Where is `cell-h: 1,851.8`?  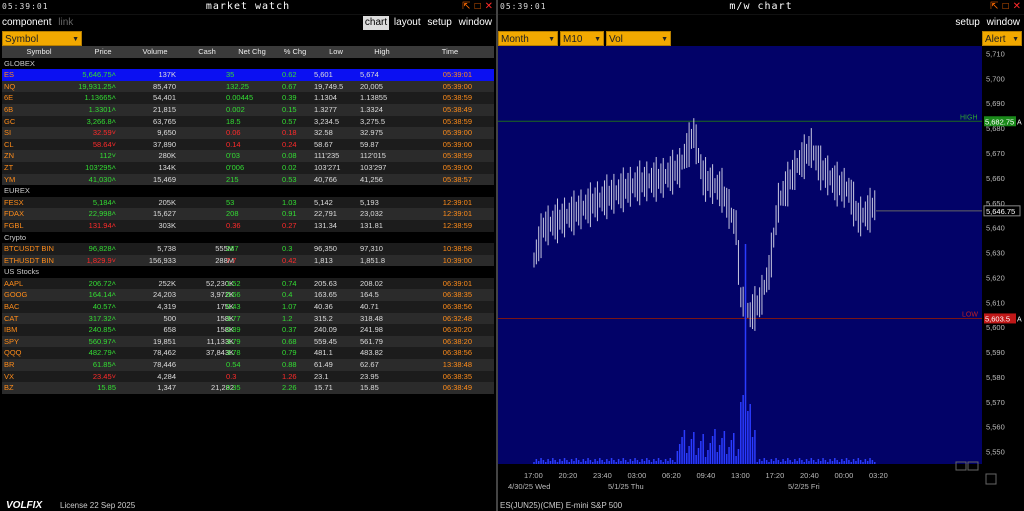 cell-h: 1,851.8 is located at coordinates (373, 260).